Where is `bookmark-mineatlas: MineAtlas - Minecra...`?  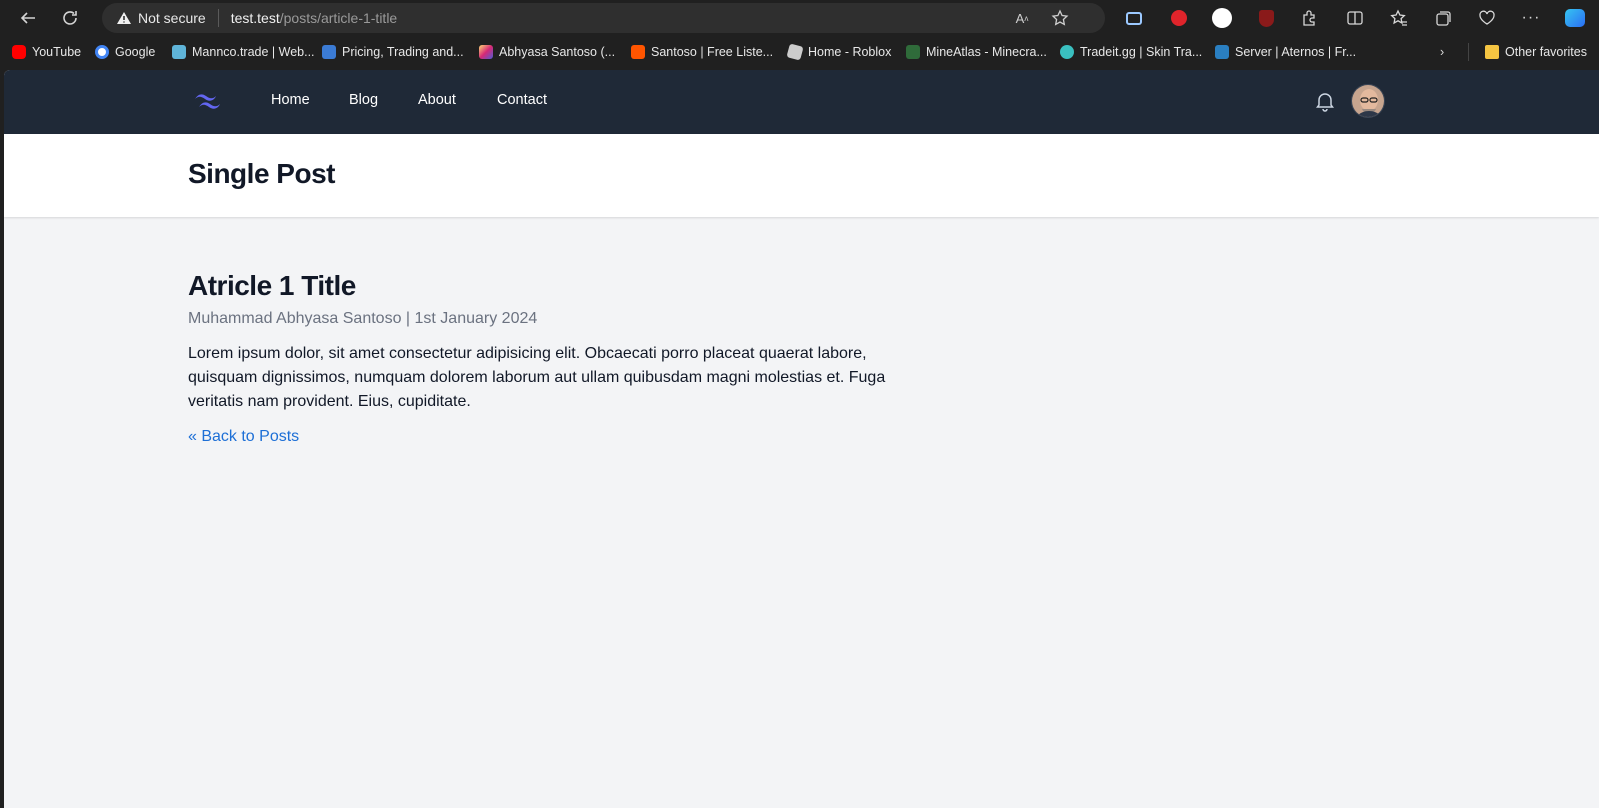
bookmark-mineatlas: MineAtlas - Minecra... is located at coordinates (976, 52).